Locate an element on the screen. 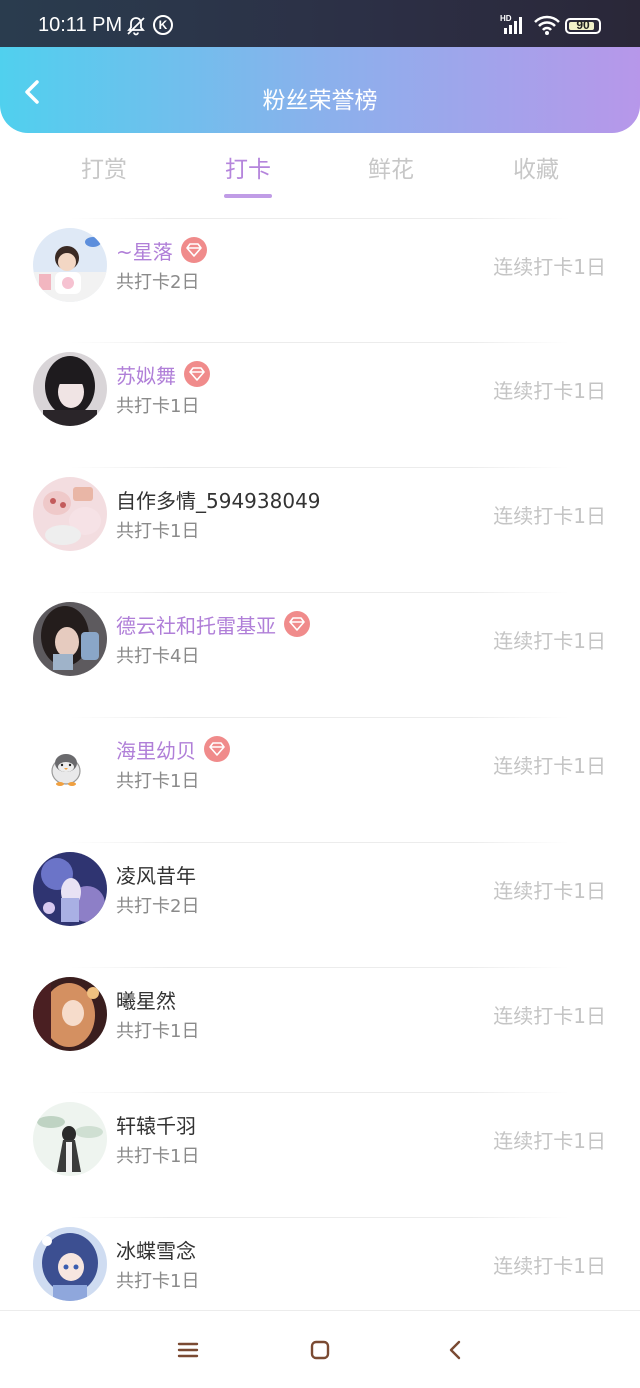  list-item: 苏姒舞 共打卡1日 连续打卡1日 is located at coordinates (320, 404).